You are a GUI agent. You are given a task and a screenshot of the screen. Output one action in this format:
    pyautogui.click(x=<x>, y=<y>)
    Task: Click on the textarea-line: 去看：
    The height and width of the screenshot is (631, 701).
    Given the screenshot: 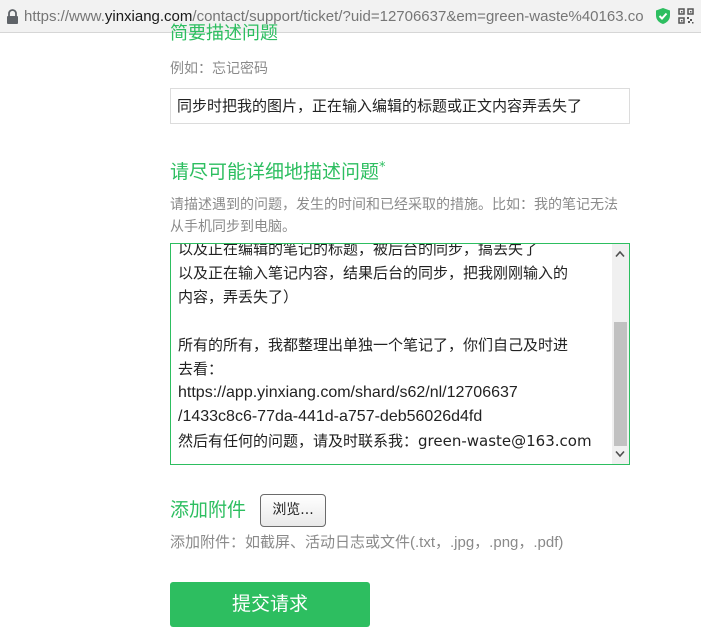 What is the action you would take?
    pyautogui.click(x=201, y=369)
    